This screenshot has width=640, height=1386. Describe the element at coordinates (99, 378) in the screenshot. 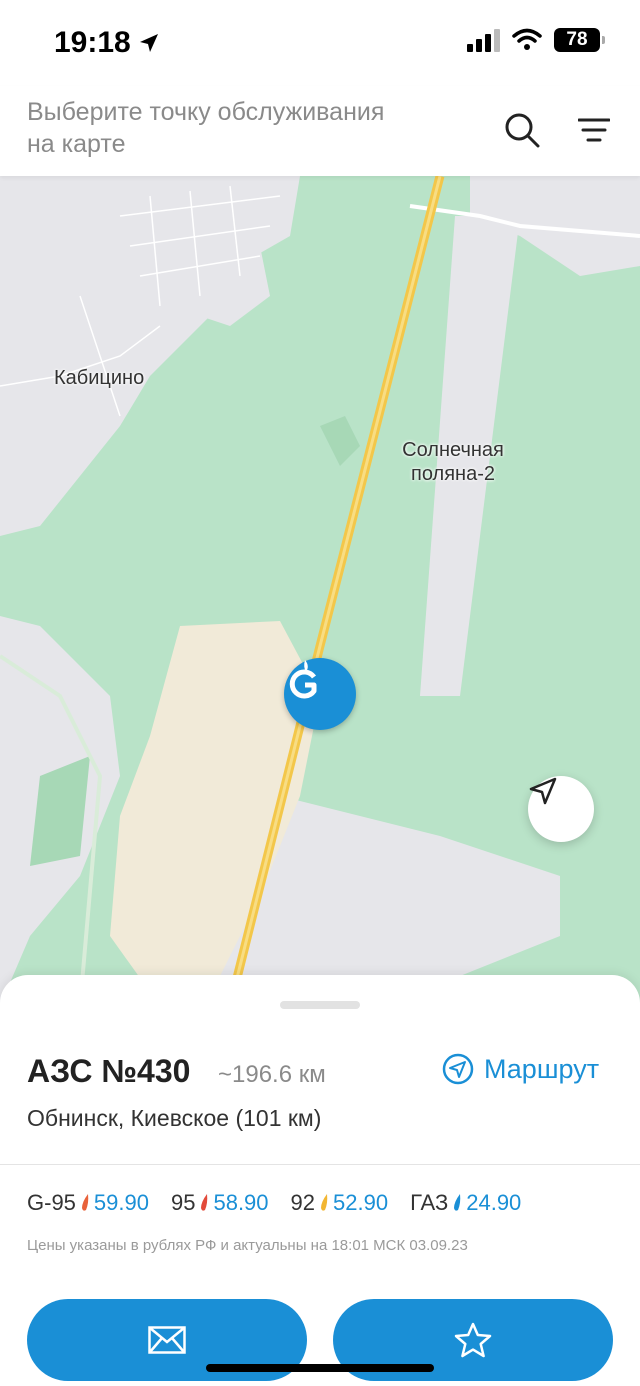

I see `map-label-kabitsino: Кабицино` at that location.